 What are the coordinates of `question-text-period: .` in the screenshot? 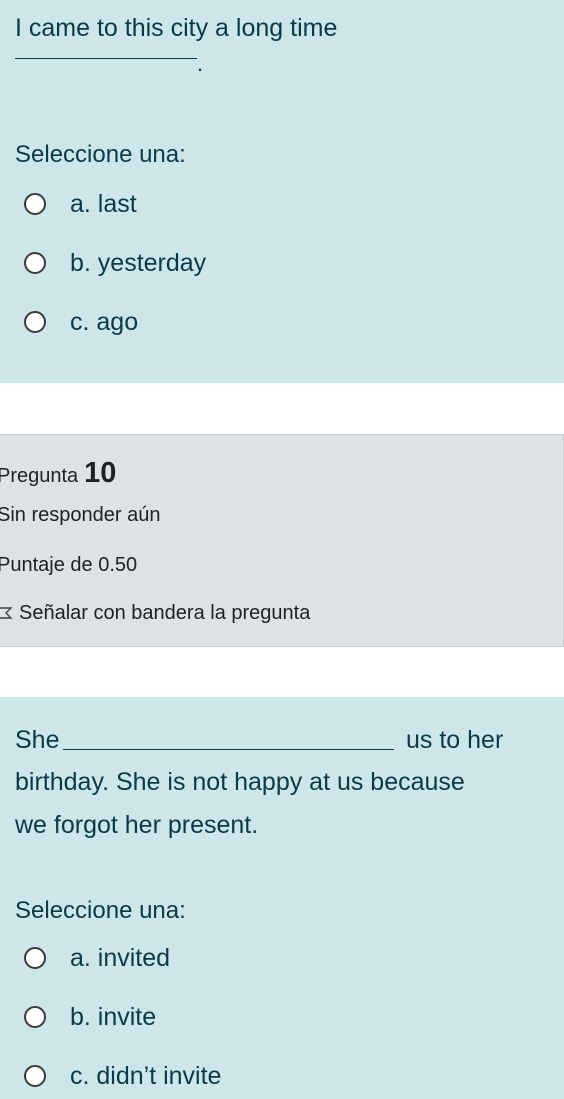 It's located at (200, 63).